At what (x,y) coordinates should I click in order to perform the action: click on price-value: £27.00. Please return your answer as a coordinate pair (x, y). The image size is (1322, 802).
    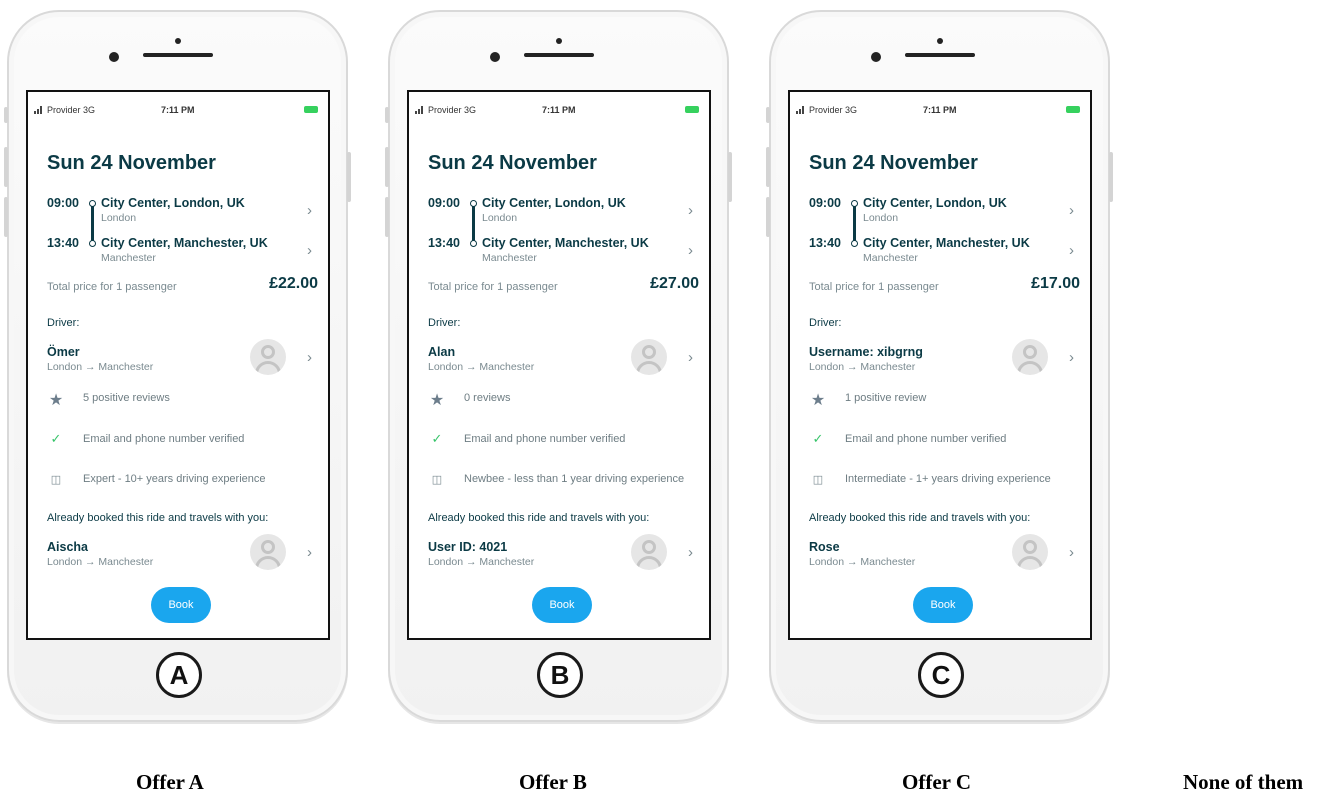
    Looking at the image, I should click on (674, 283).